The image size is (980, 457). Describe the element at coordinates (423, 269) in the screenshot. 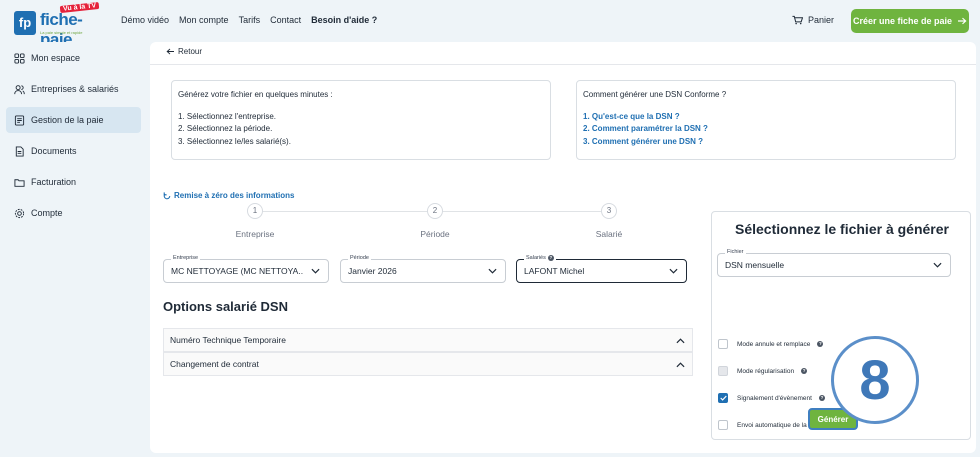

I see `periode-select: Période Janvier 2026` at that location.